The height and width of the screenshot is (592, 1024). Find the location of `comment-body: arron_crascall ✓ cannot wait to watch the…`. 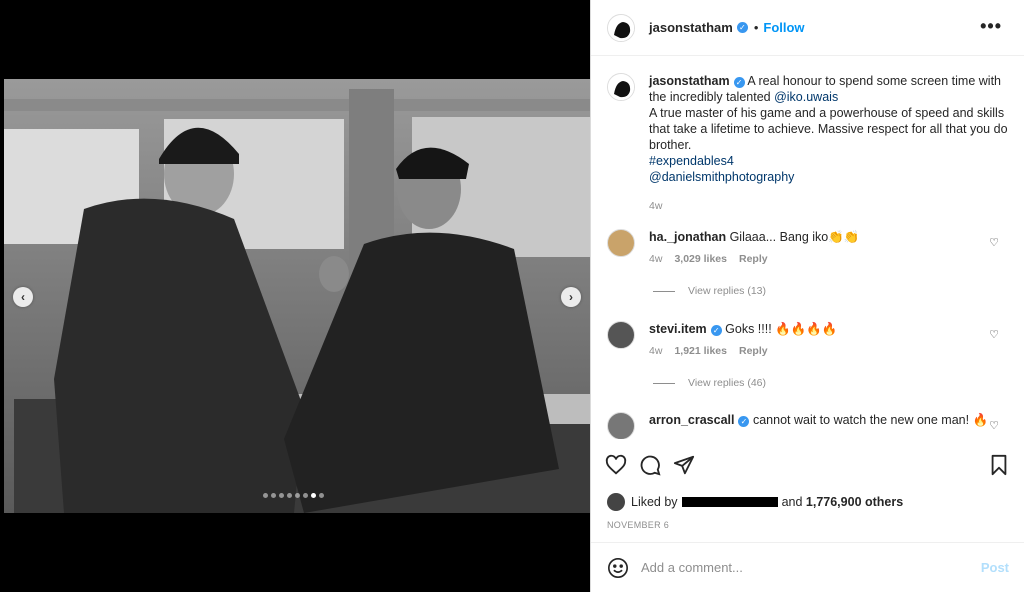

comment-body: arron_crascall ✓ cannot wait to watch the… is located at coordinates (833, 420).